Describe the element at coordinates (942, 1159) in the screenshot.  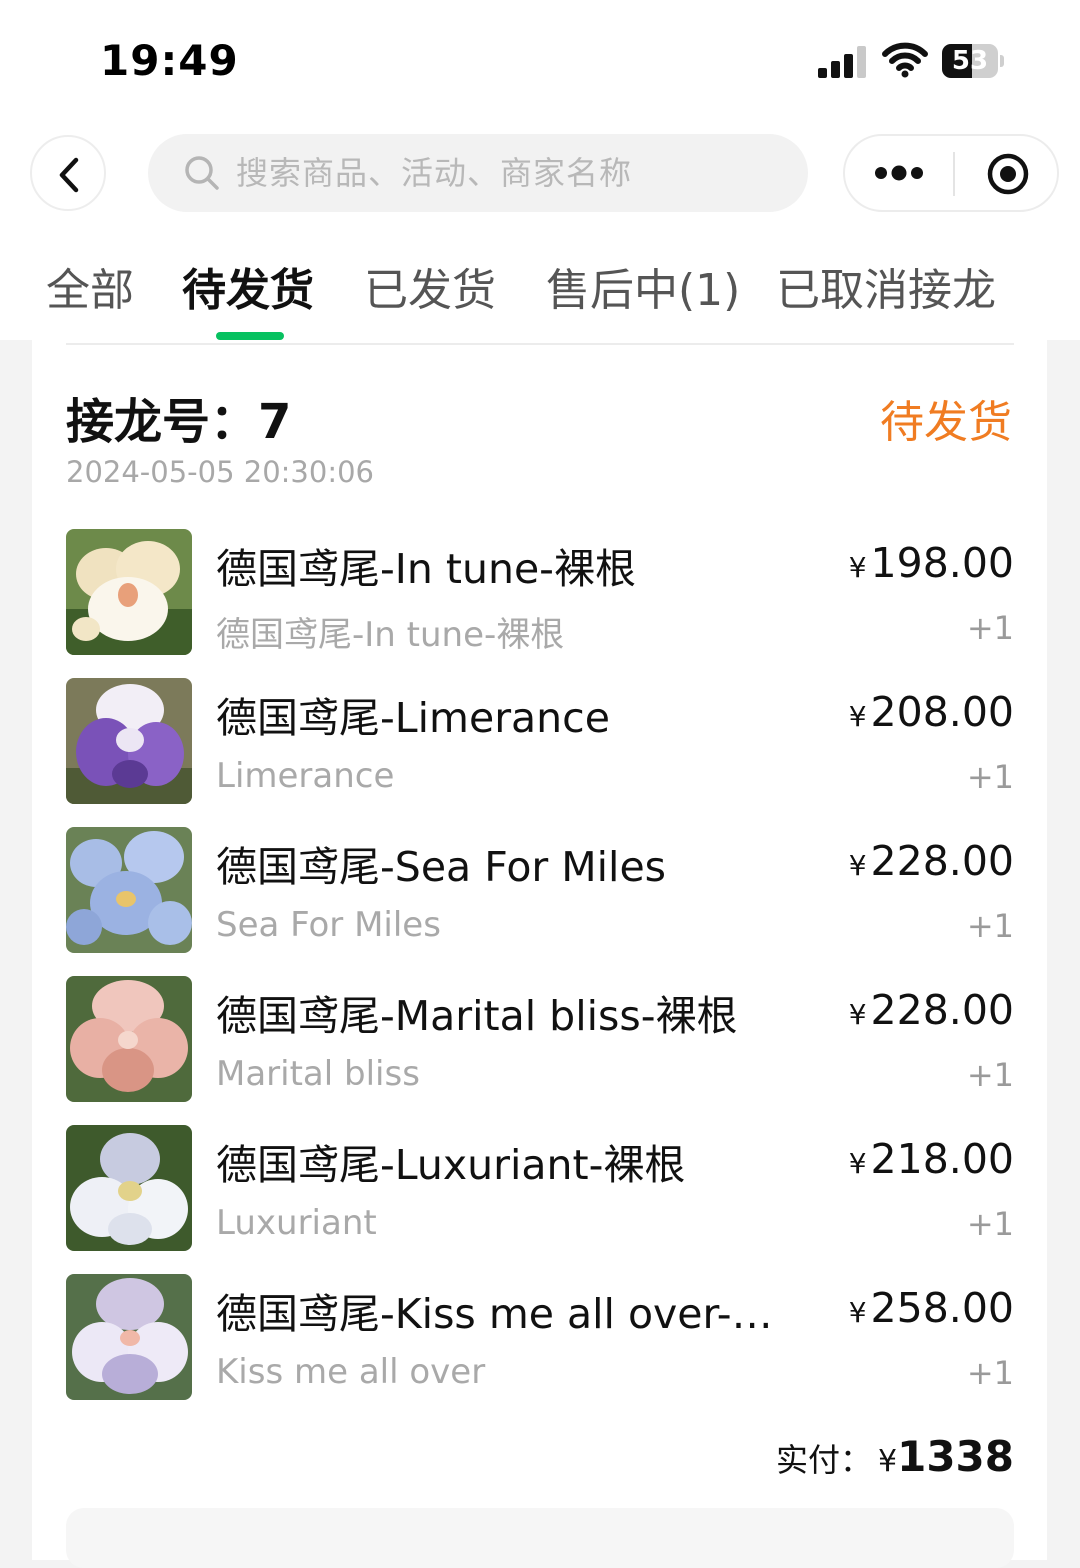
I see `price-value: 218.00` at that location.